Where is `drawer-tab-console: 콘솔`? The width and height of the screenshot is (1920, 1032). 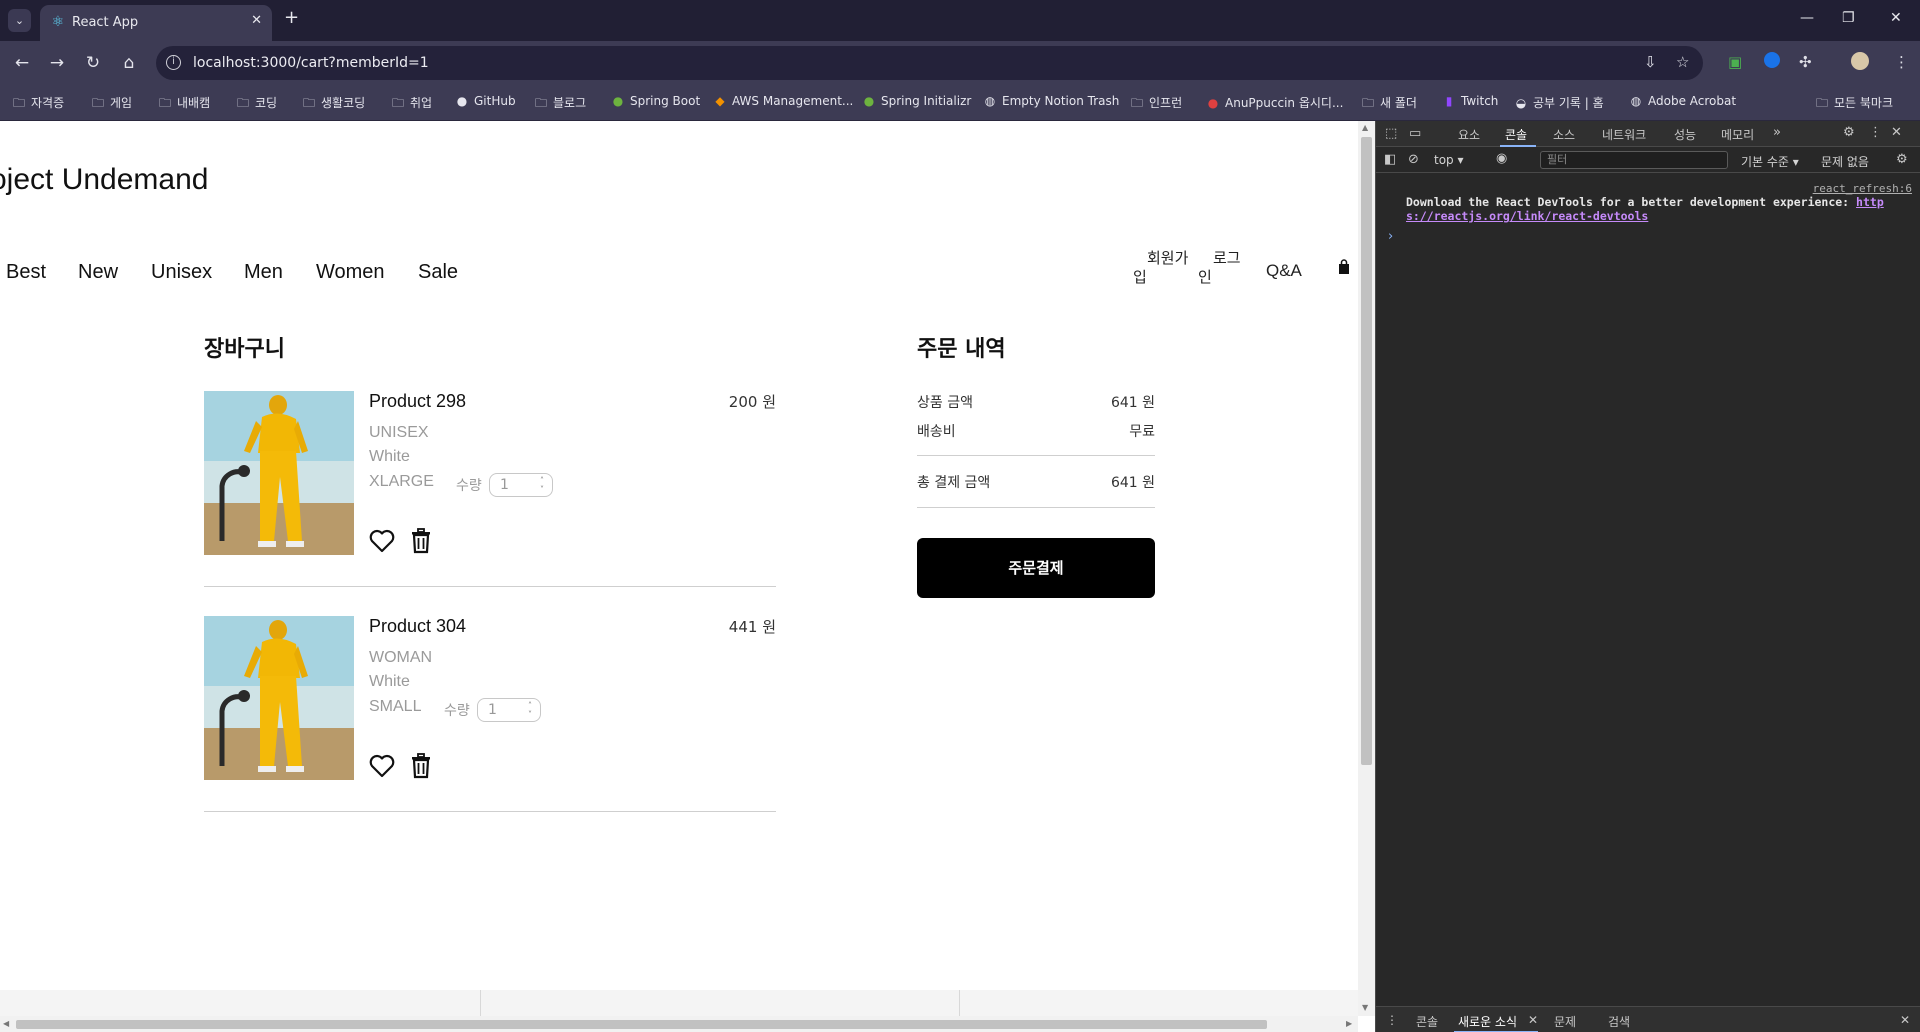
drawer-tab-console: 콘솔 is located at coordinates (1427, 1021).